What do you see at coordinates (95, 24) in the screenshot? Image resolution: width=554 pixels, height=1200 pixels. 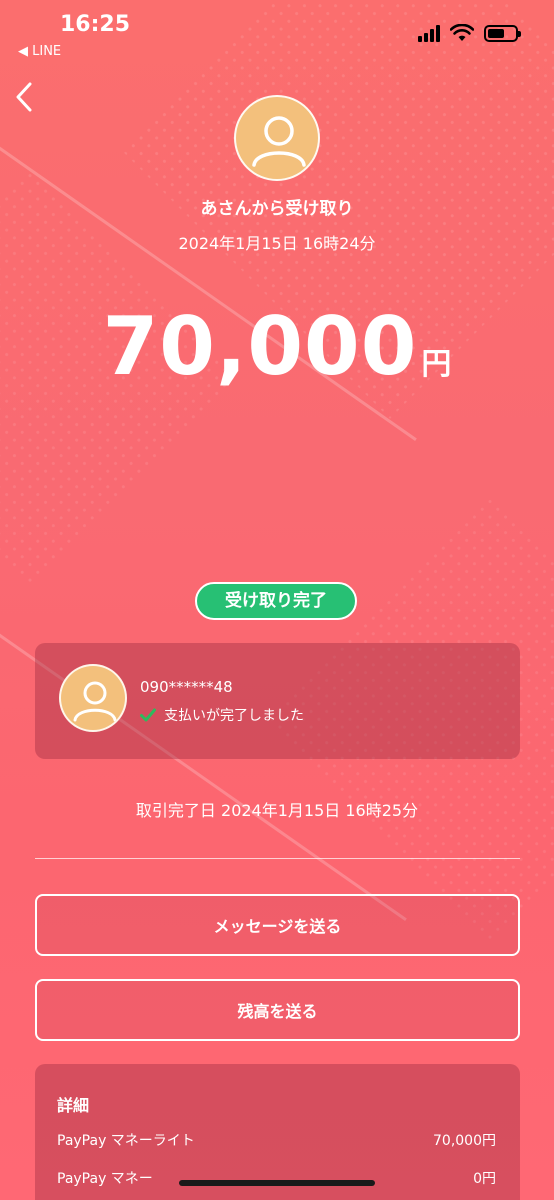 I see `status-time: 16:25` at bounding box center [95, 24].